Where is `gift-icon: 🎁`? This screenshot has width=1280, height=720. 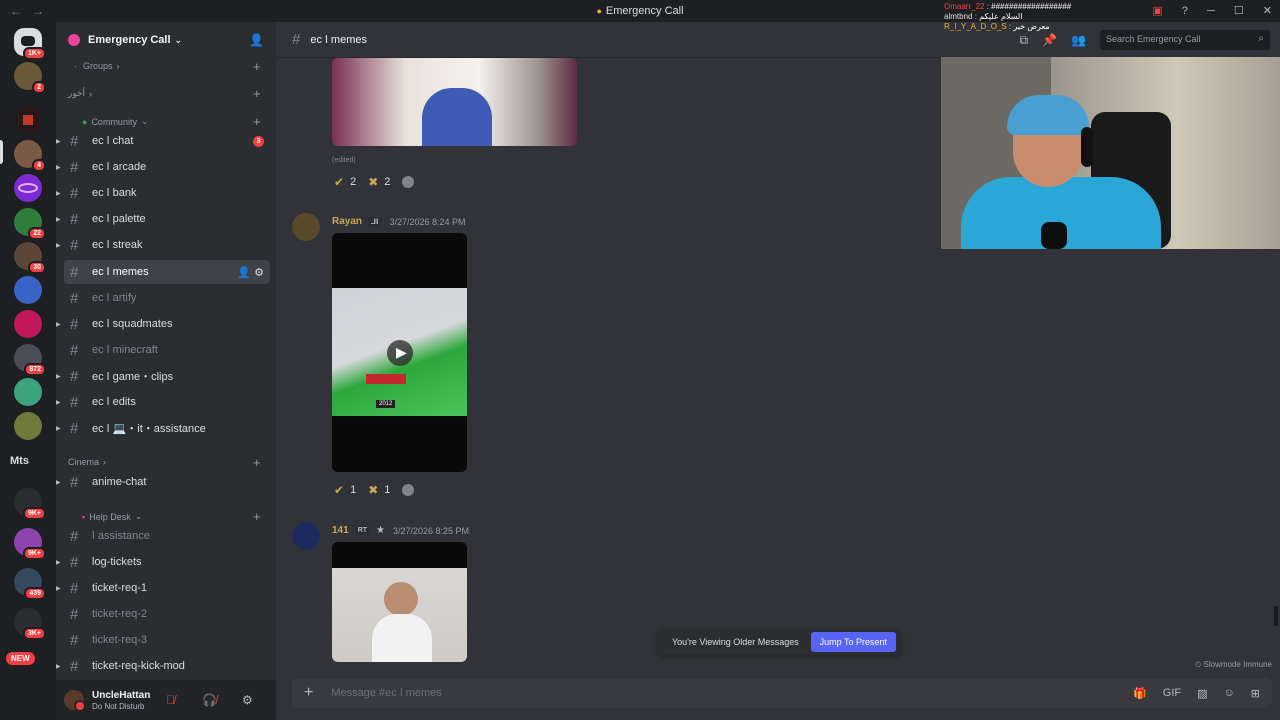
gift-icon: 🎁 is located at coordinates (1140, 693).